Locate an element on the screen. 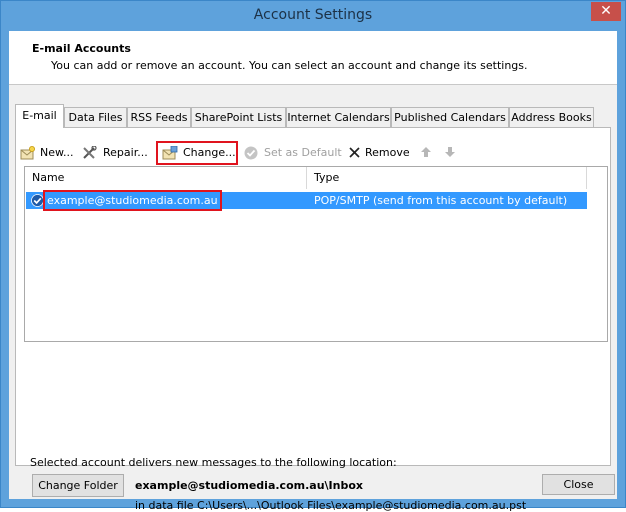 The image size is (626, 512). move-down-button is located at coordinates (450, 153).